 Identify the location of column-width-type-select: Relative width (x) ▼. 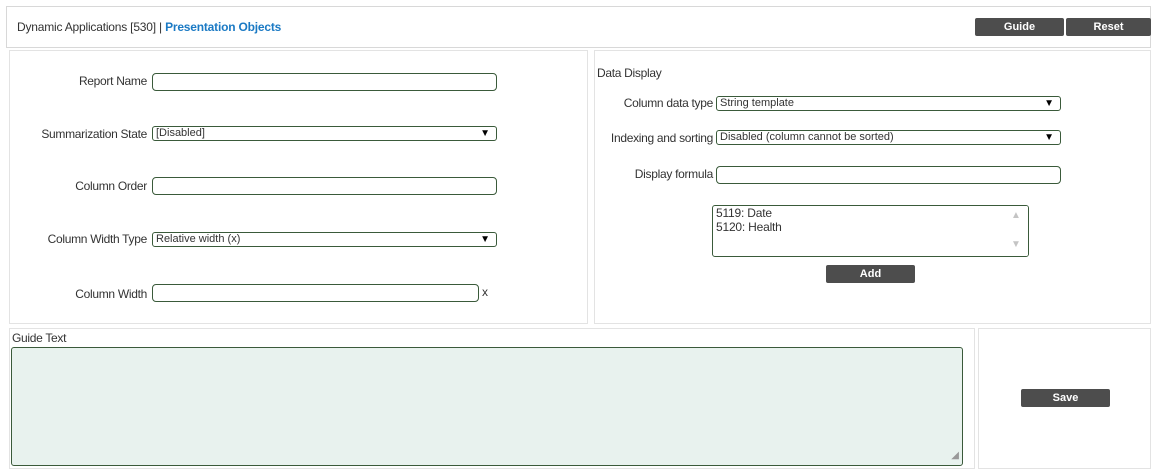
(324, 239).